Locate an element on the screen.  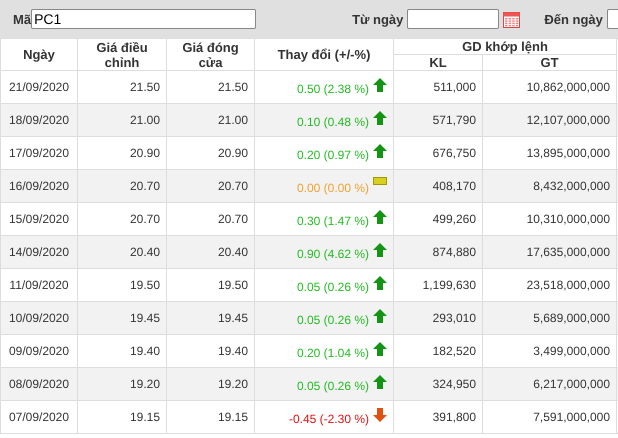
column-header: KL is located at coordinates (438, 62).